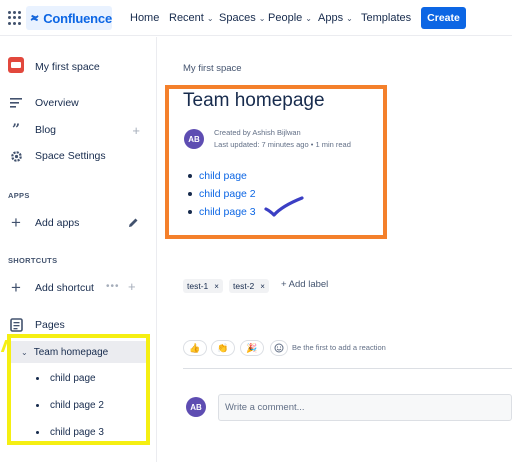  I want to click on add-apps: + Add apps, so click(44, 222).